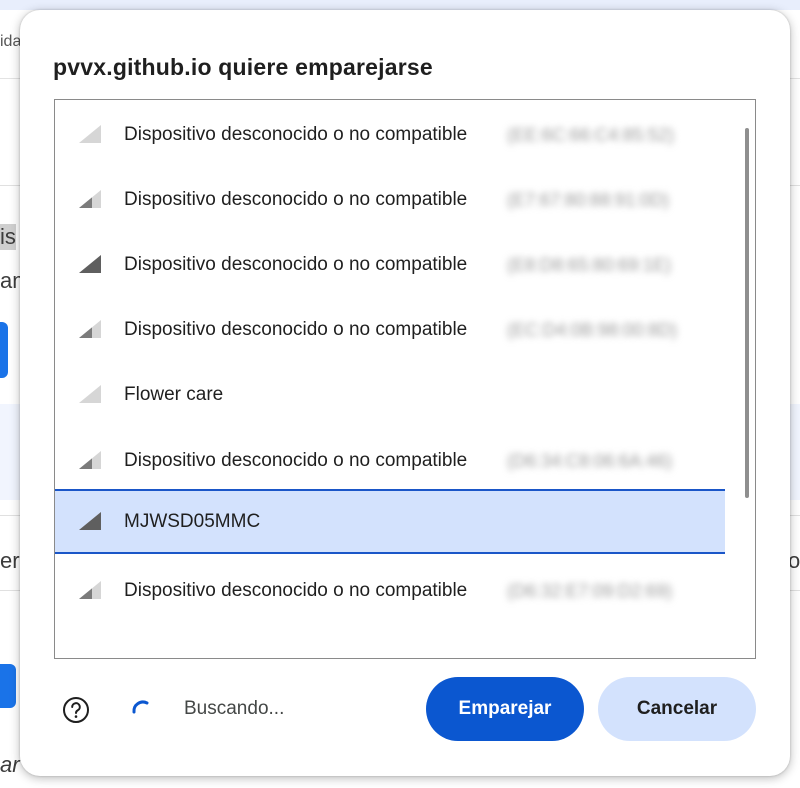 The image size is (800, 788). What do you see at coordinates (76, 710) in the screenshot?
I see `help-circle-icon` at bounding box center [76, 710].